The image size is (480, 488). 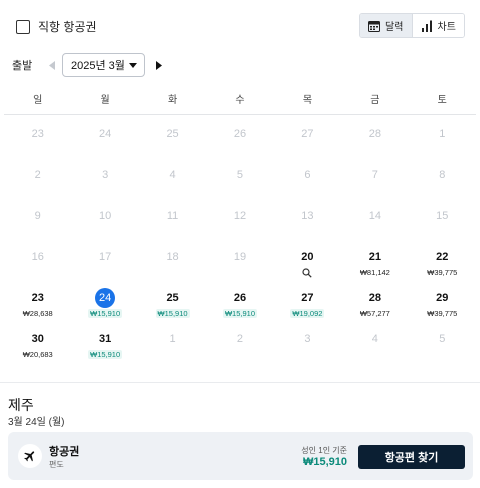 I want to click on day-price: ₩81,142, so click(x=374, y=272).